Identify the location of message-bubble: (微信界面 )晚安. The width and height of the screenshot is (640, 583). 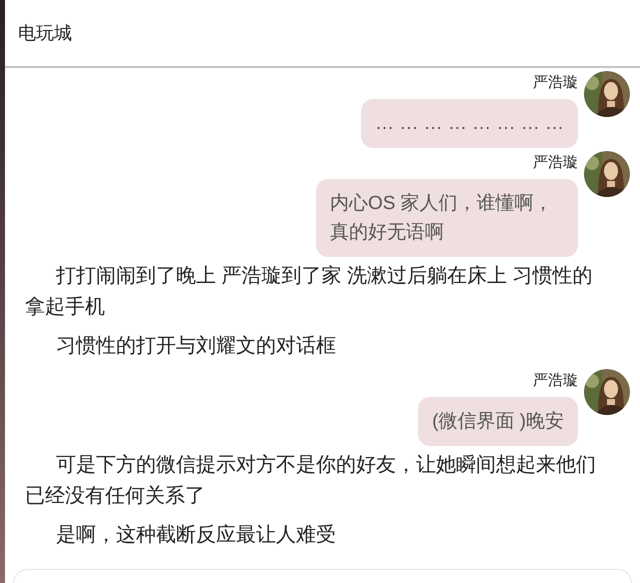
(498, 421).